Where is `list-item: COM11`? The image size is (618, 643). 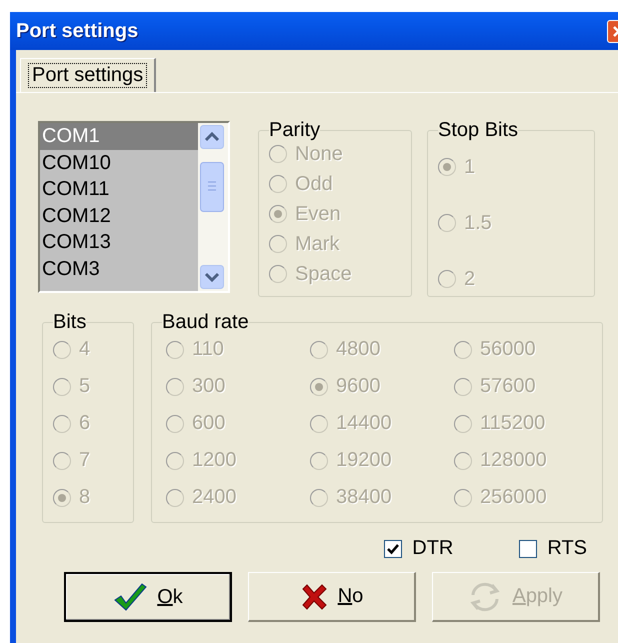 list-item: COM11 is located at coordinates (119, 189).